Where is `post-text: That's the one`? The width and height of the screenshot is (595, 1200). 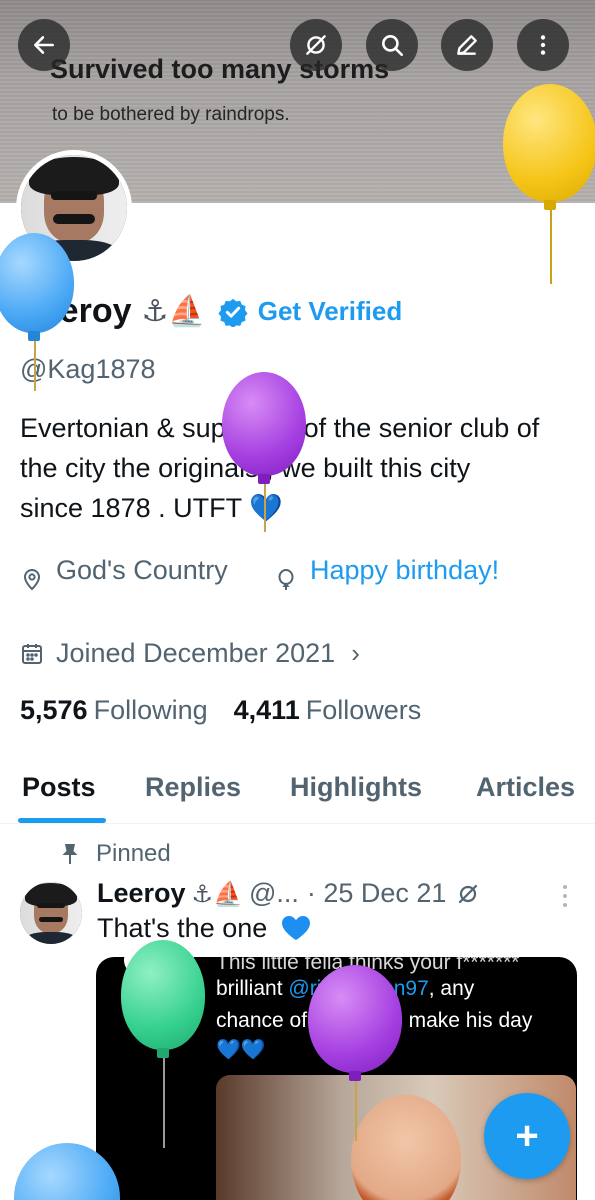 post-text: That's the one is located at coordinates (204, 928).